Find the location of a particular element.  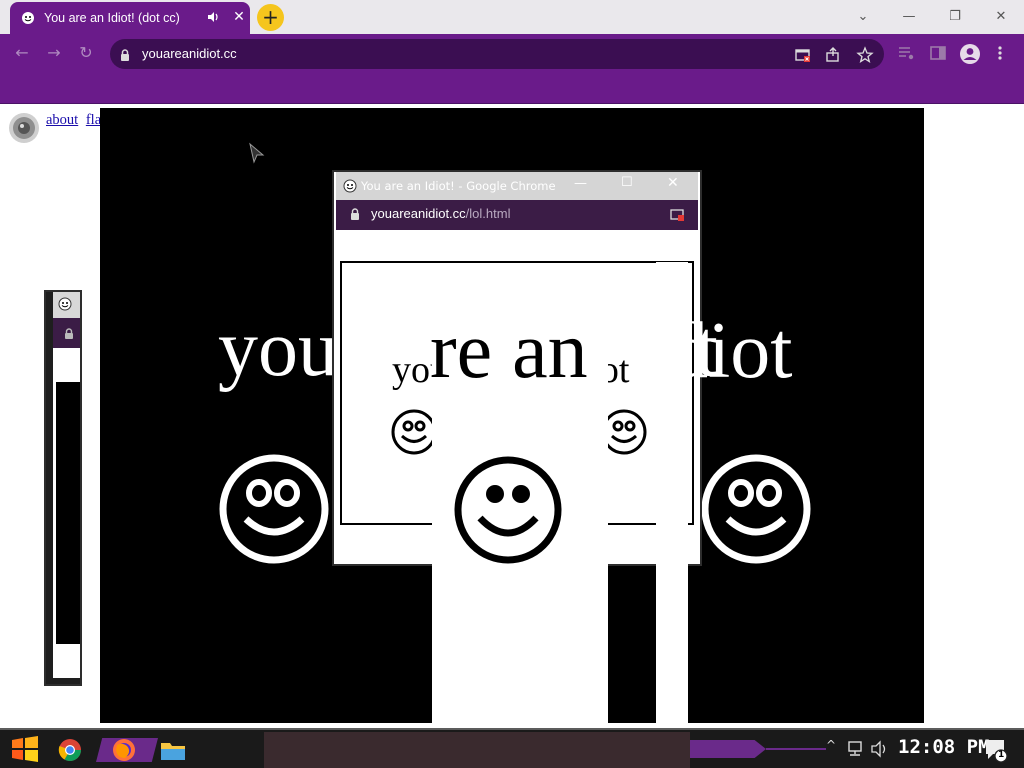

tab-search-icon: ⌄ is located at coordinates (863, 17).